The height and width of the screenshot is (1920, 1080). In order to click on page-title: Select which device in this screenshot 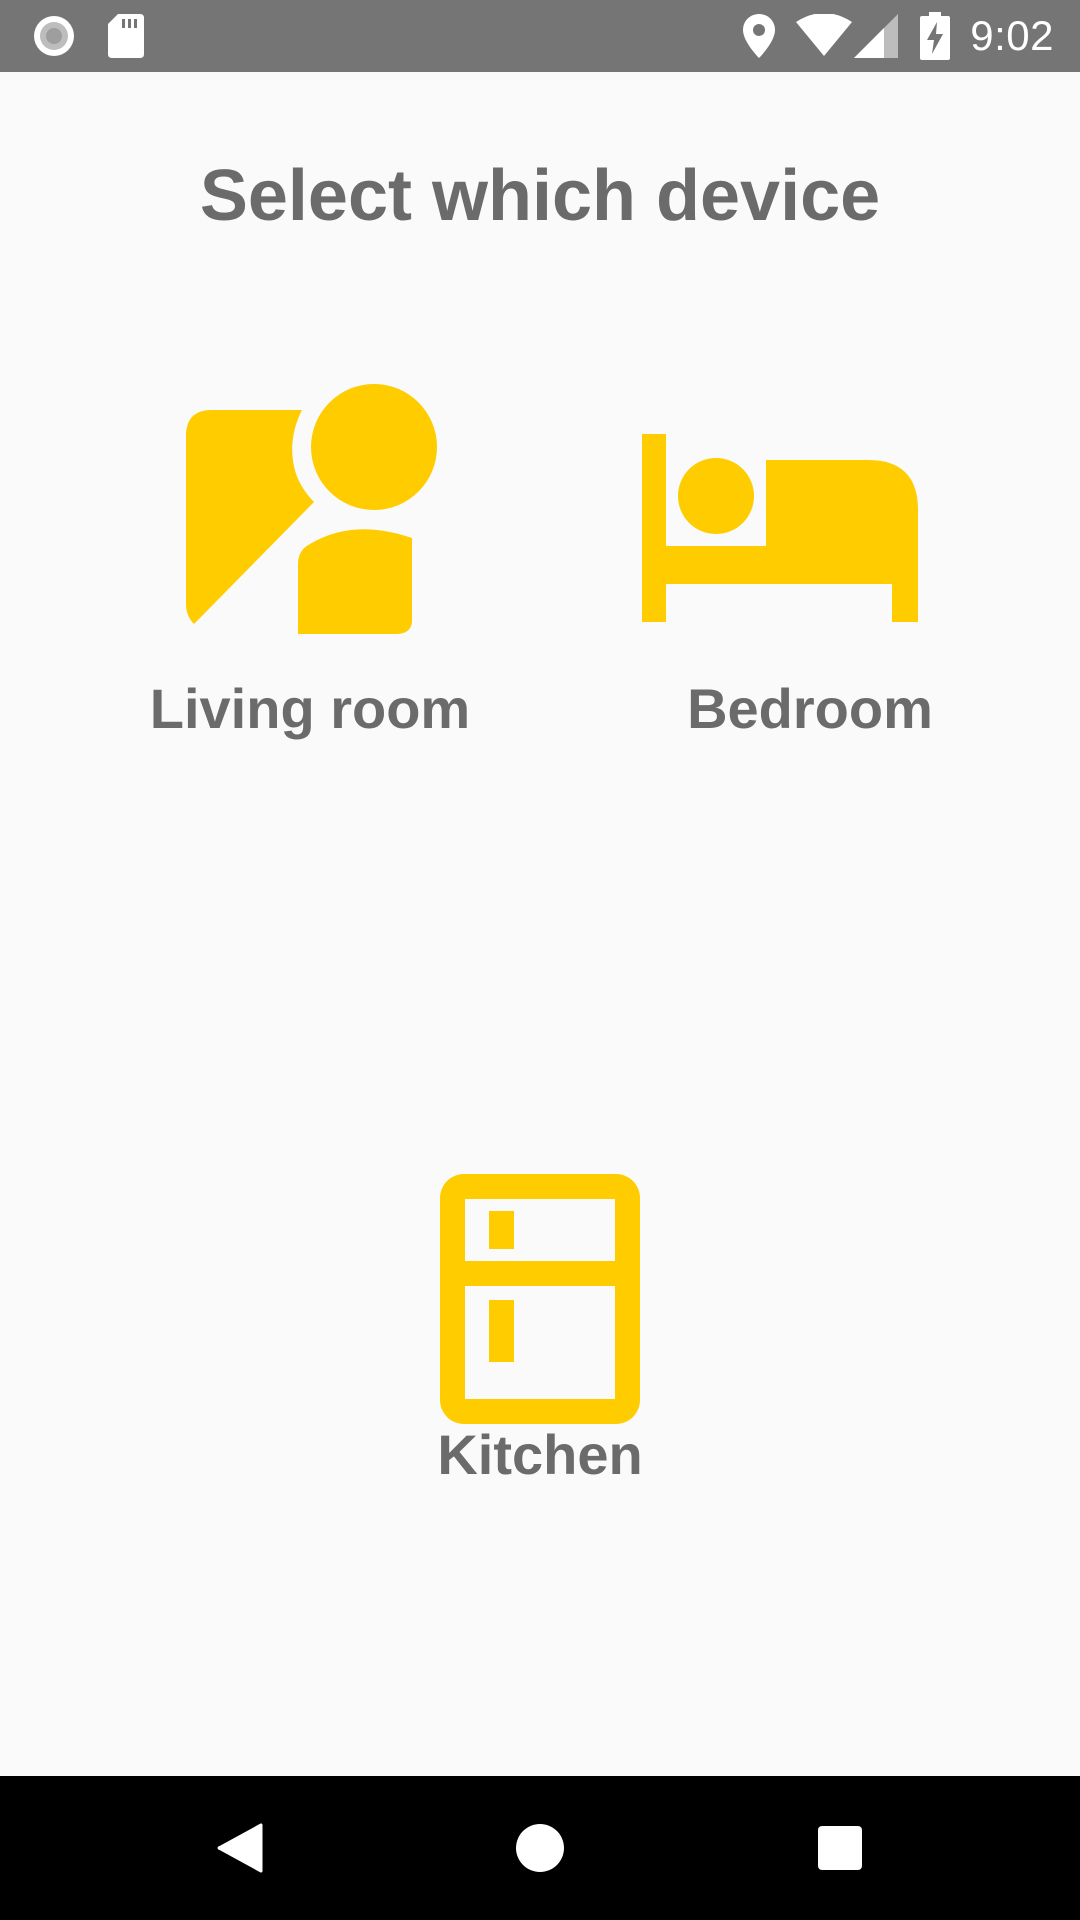, I will do `click(540, 196)`.